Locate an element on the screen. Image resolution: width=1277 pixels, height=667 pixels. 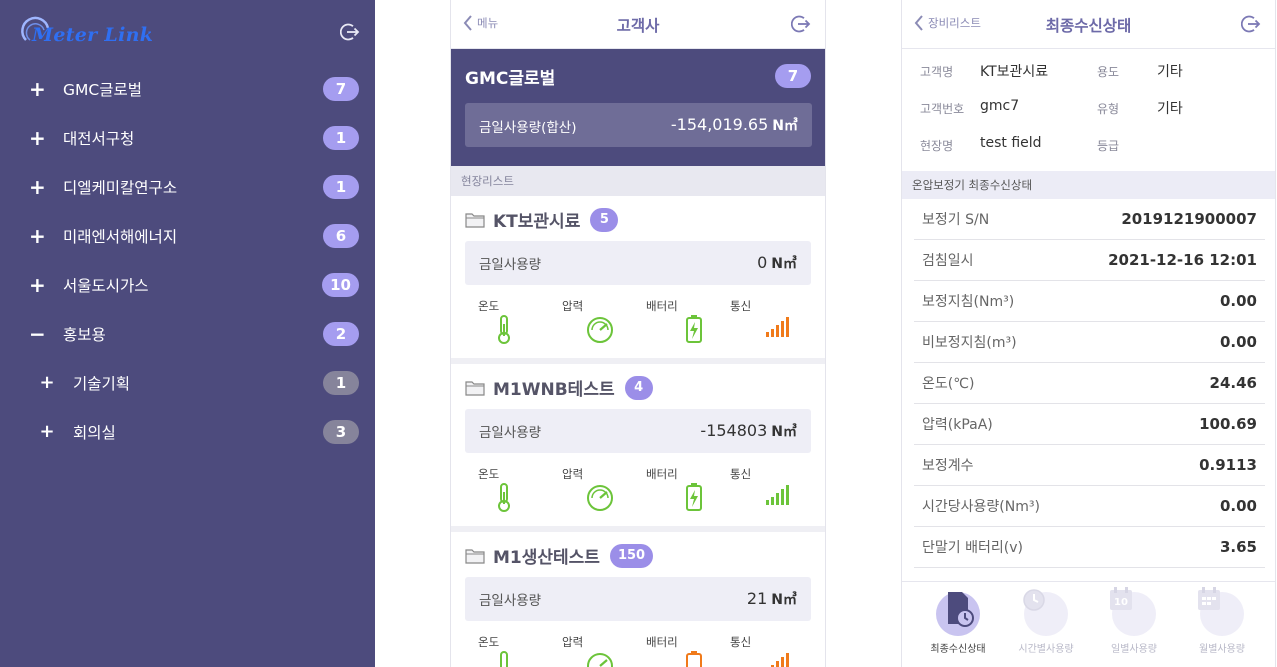
site-title: KT보관시료 5 is located at coordinates (542, 219).